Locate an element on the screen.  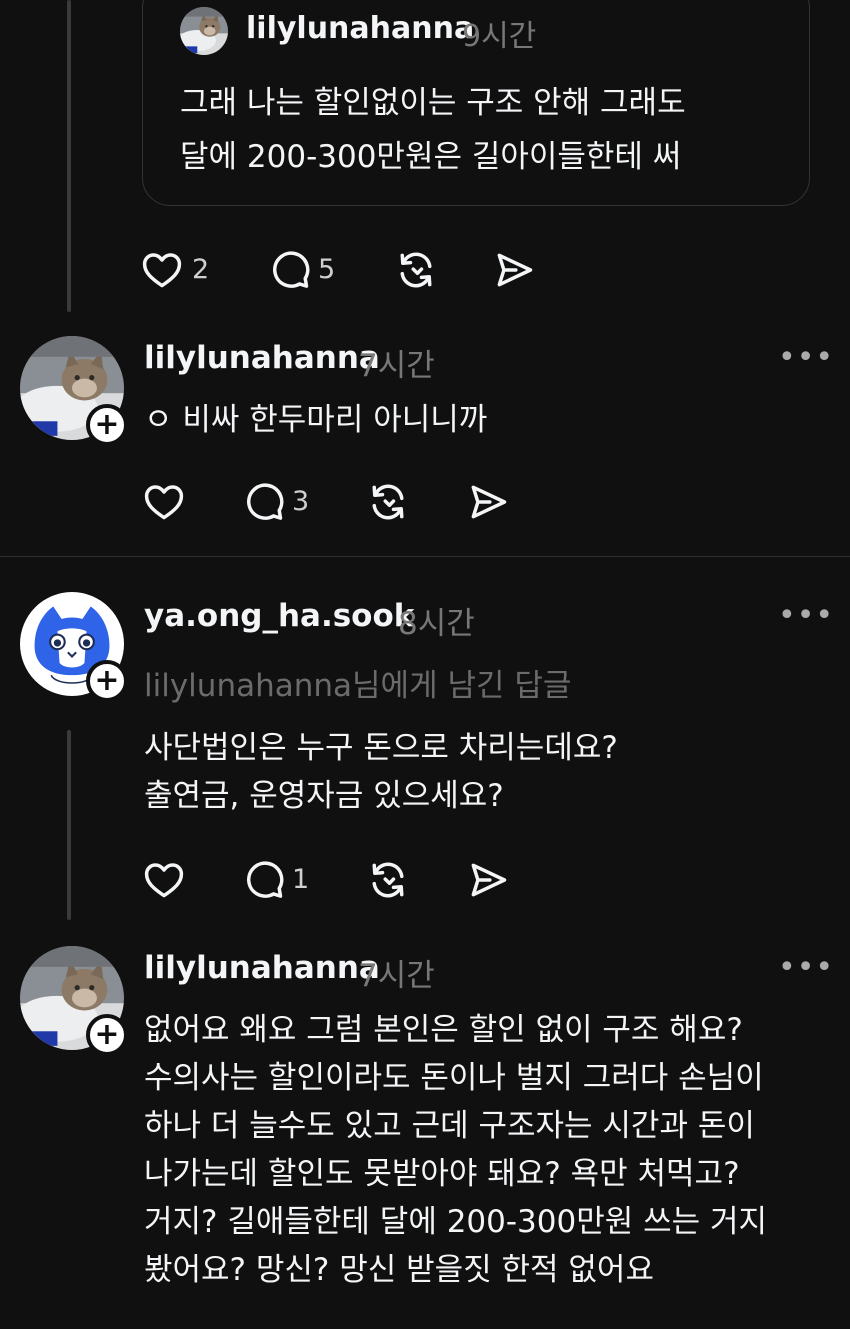
divider is located at coordinates (425, 556).